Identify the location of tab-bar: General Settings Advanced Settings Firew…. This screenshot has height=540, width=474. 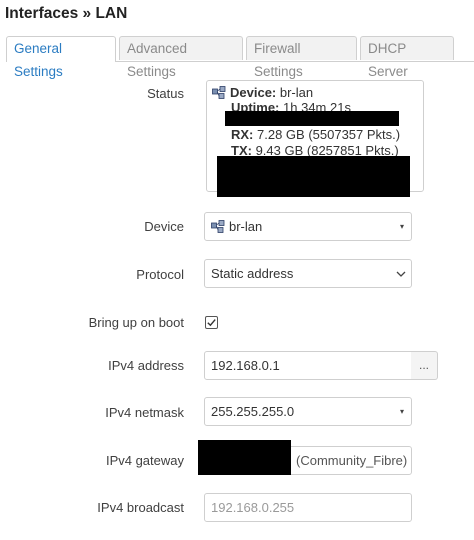
(240, 57).